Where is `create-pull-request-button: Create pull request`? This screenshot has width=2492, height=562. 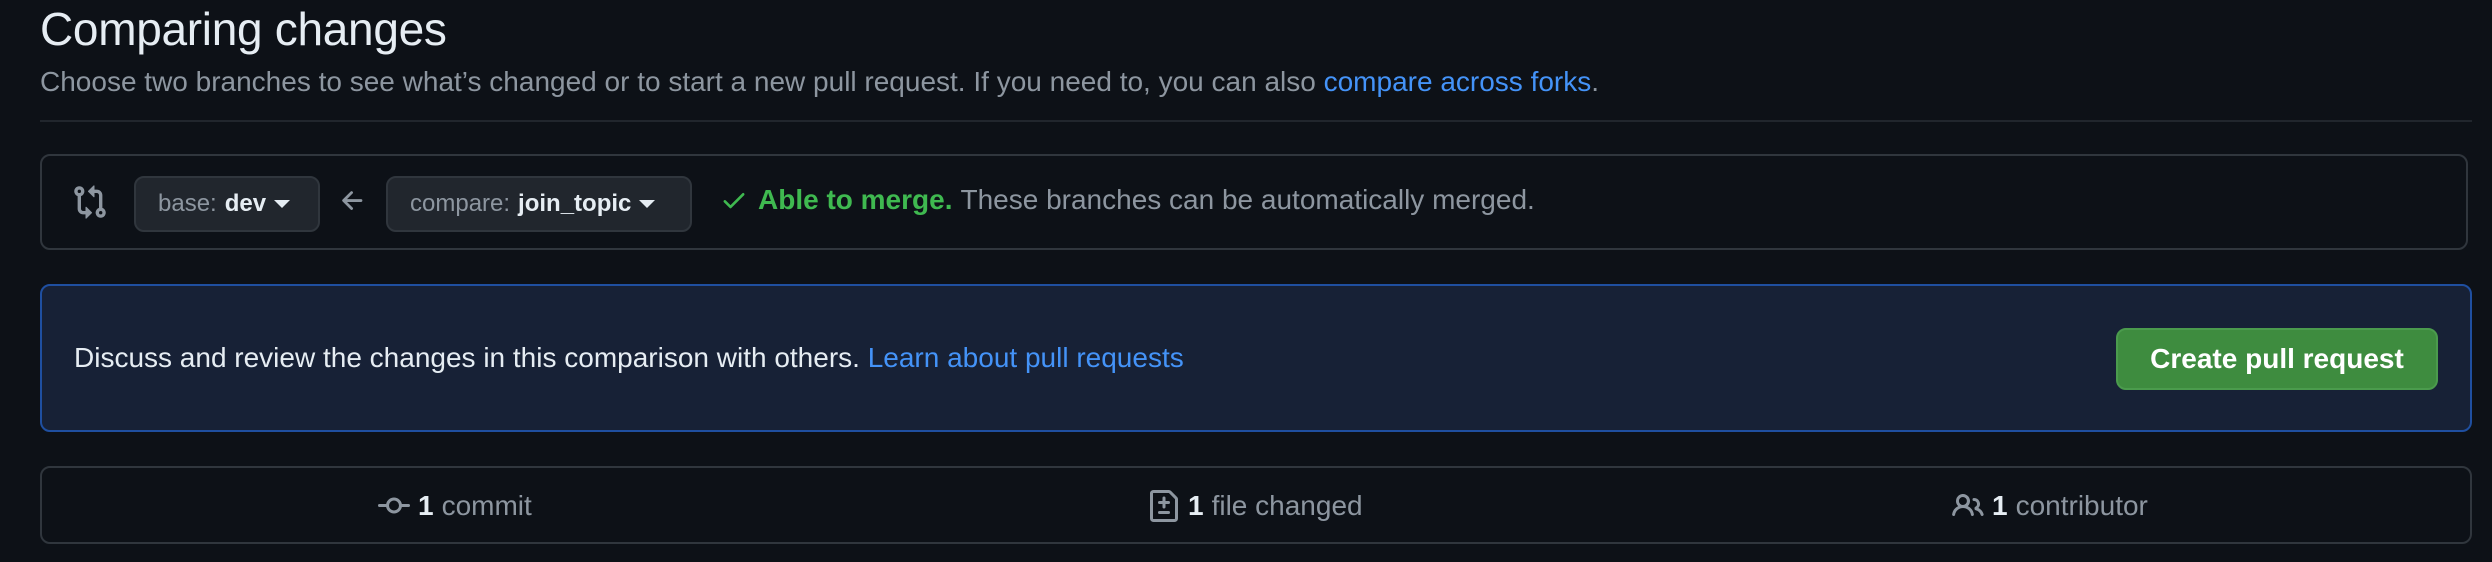
create-pull-request-button: Create pull request is located at coordinates (2277, 359).